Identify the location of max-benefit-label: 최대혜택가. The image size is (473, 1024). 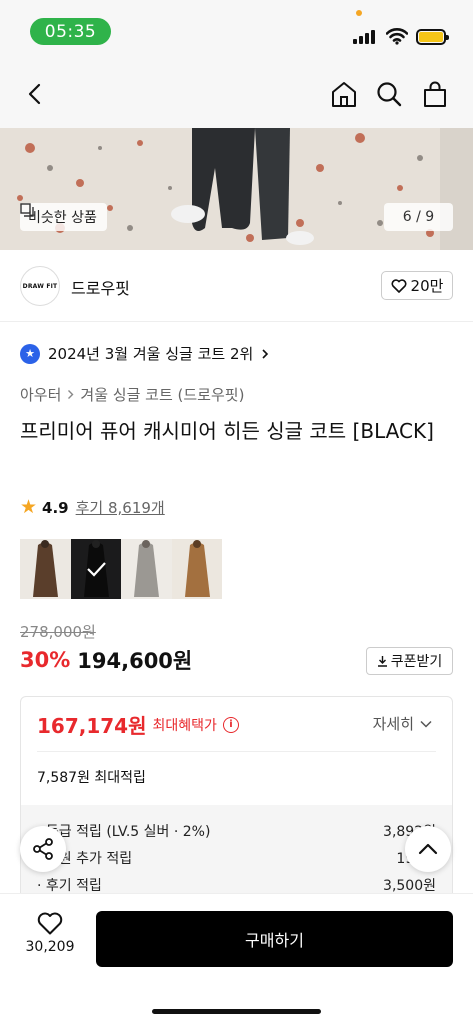
(184, 725).